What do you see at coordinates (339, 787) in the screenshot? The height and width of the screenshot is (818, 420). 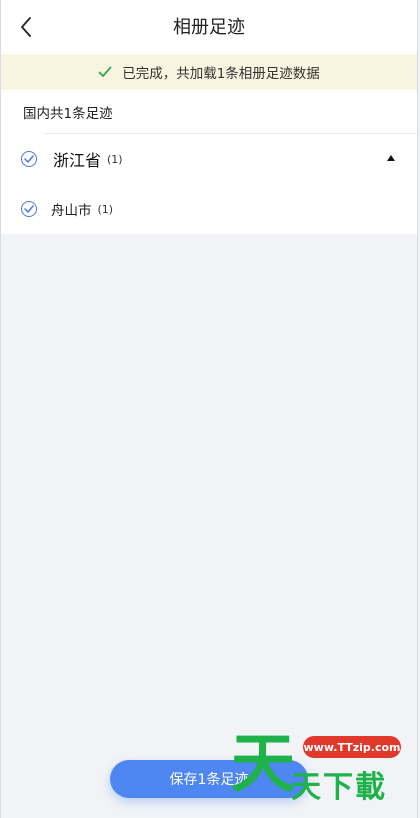 I see `watermark-text: 天下載` at bounding box center [339, 787].